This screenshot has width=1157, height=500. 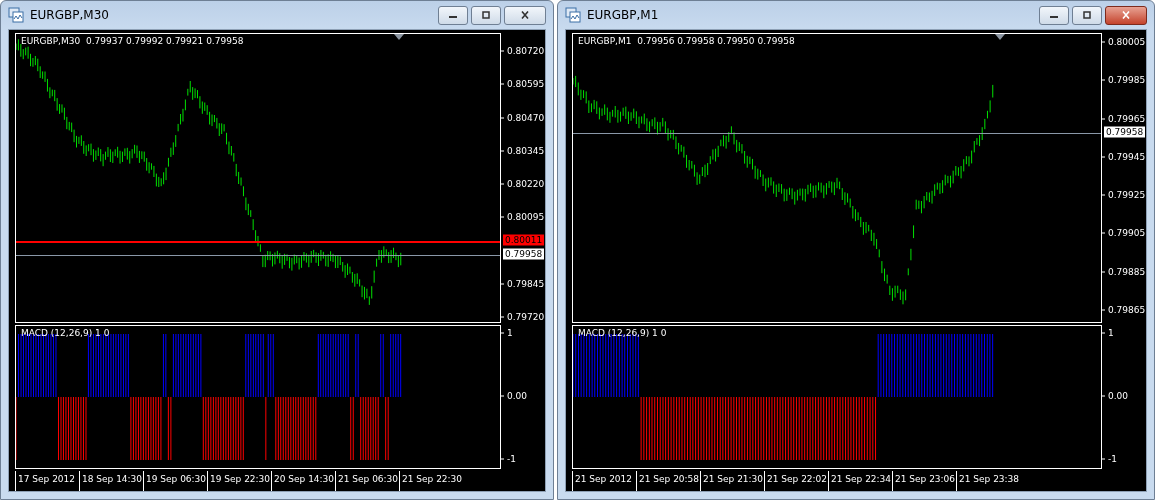 What do you see at coordinates (860, 481) in the screenshot?
I see `time-label: 21 Sep 22:34` at bounding box center [860, 481].